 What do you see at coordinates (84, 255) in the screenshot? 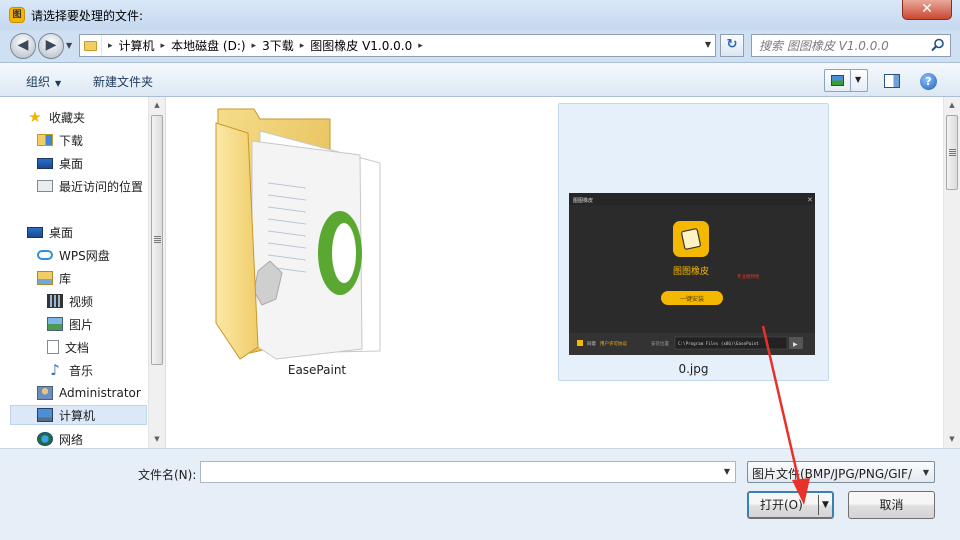
I see `nav-item-label: WPS网盘` at bounding box center [84, 255].